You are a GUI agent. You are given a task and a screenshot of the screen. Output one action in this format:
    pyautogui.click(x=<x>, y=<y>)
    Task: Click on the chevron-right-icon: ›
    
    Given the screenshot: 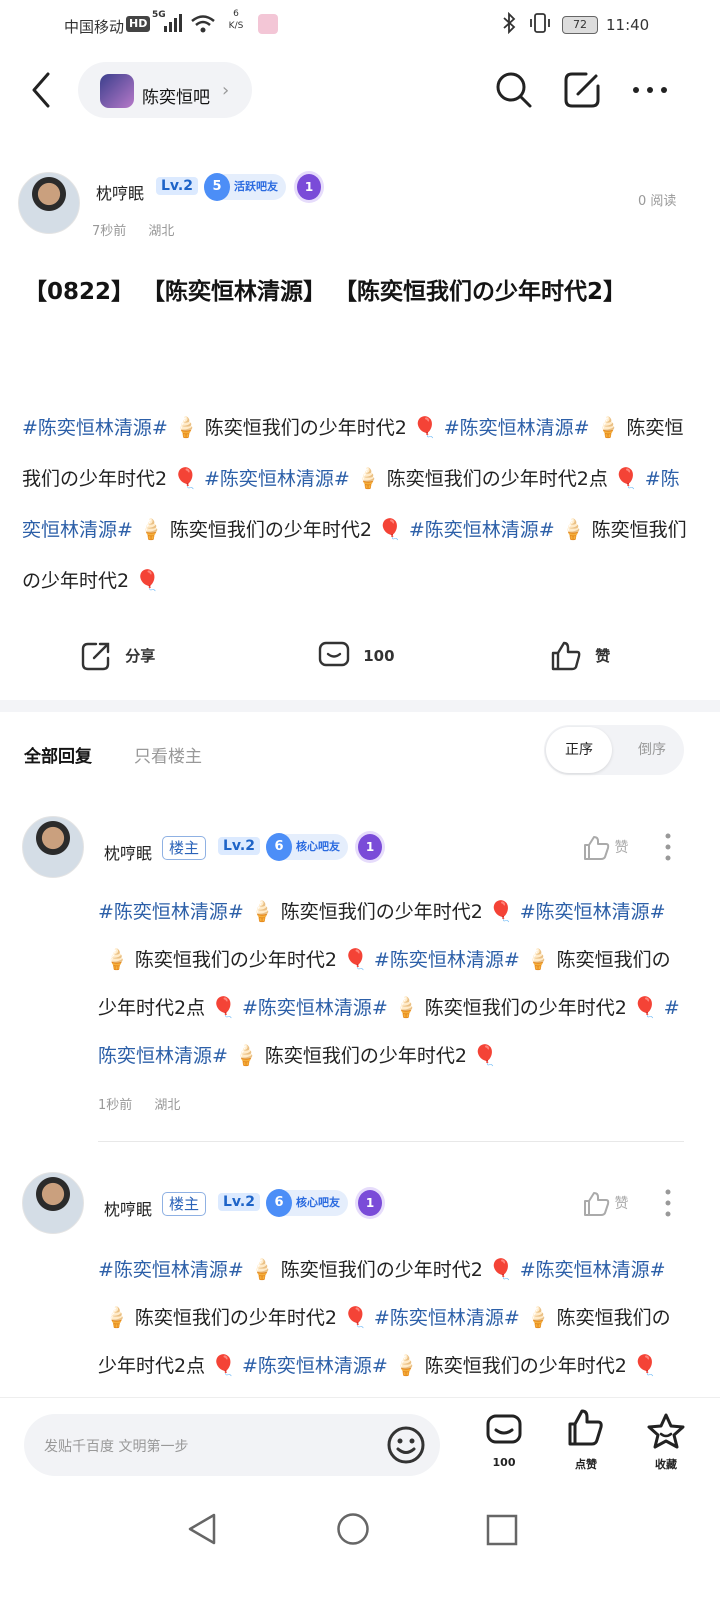 What is the action you would take?
    pyautogui.click(x=226, y=90)
    